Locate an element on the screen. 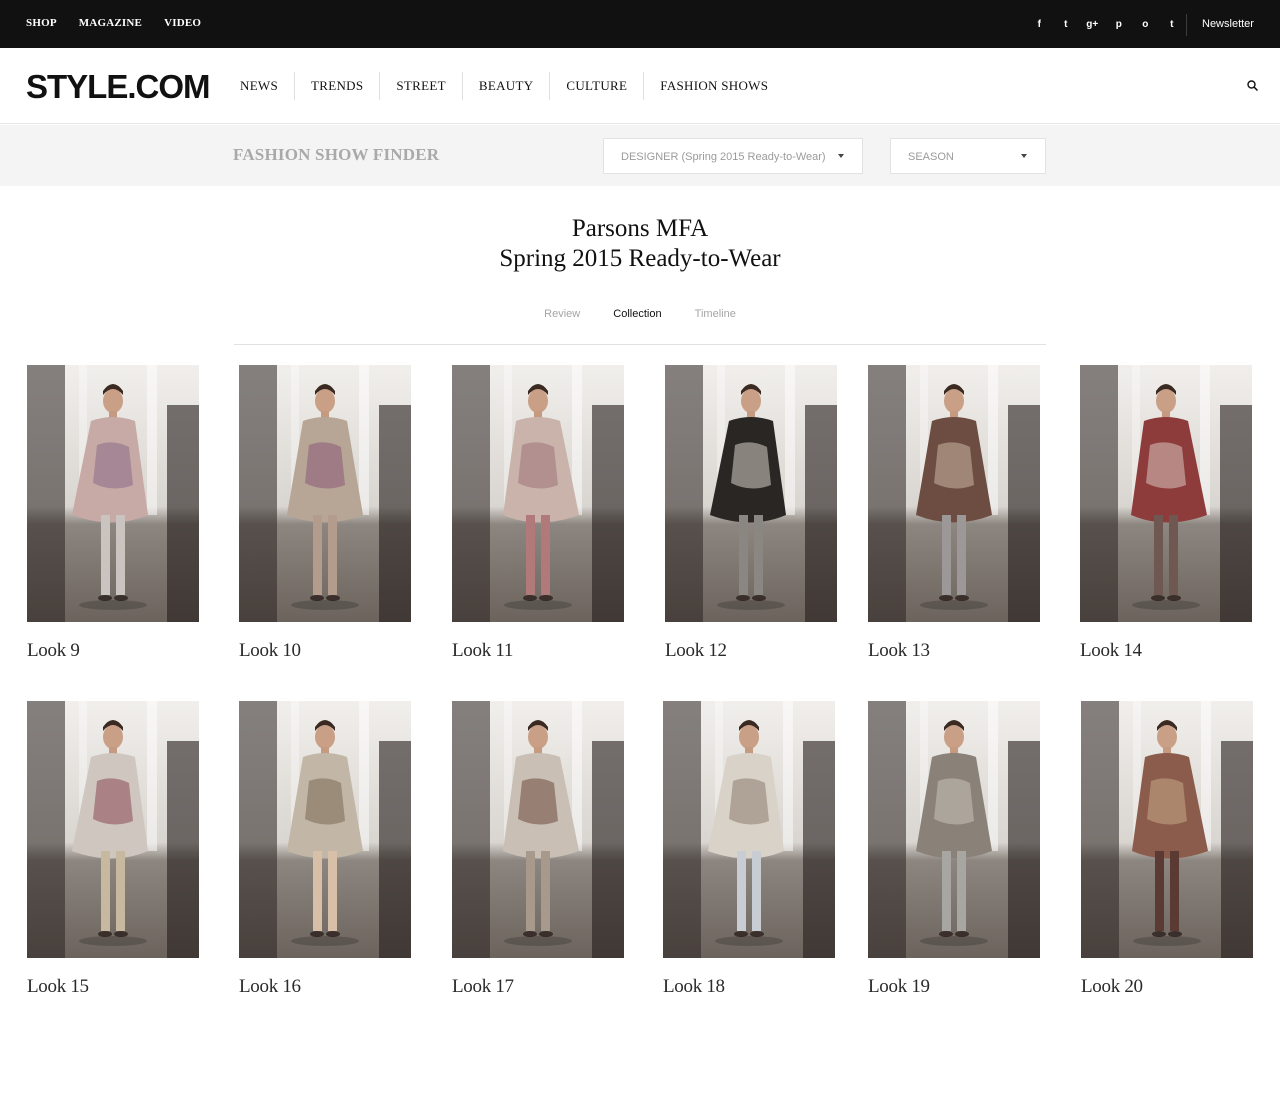 The height and width of the screenshot is (1100, 1280). site-logo: STYLE.COM is located at coordinates (118, 87).